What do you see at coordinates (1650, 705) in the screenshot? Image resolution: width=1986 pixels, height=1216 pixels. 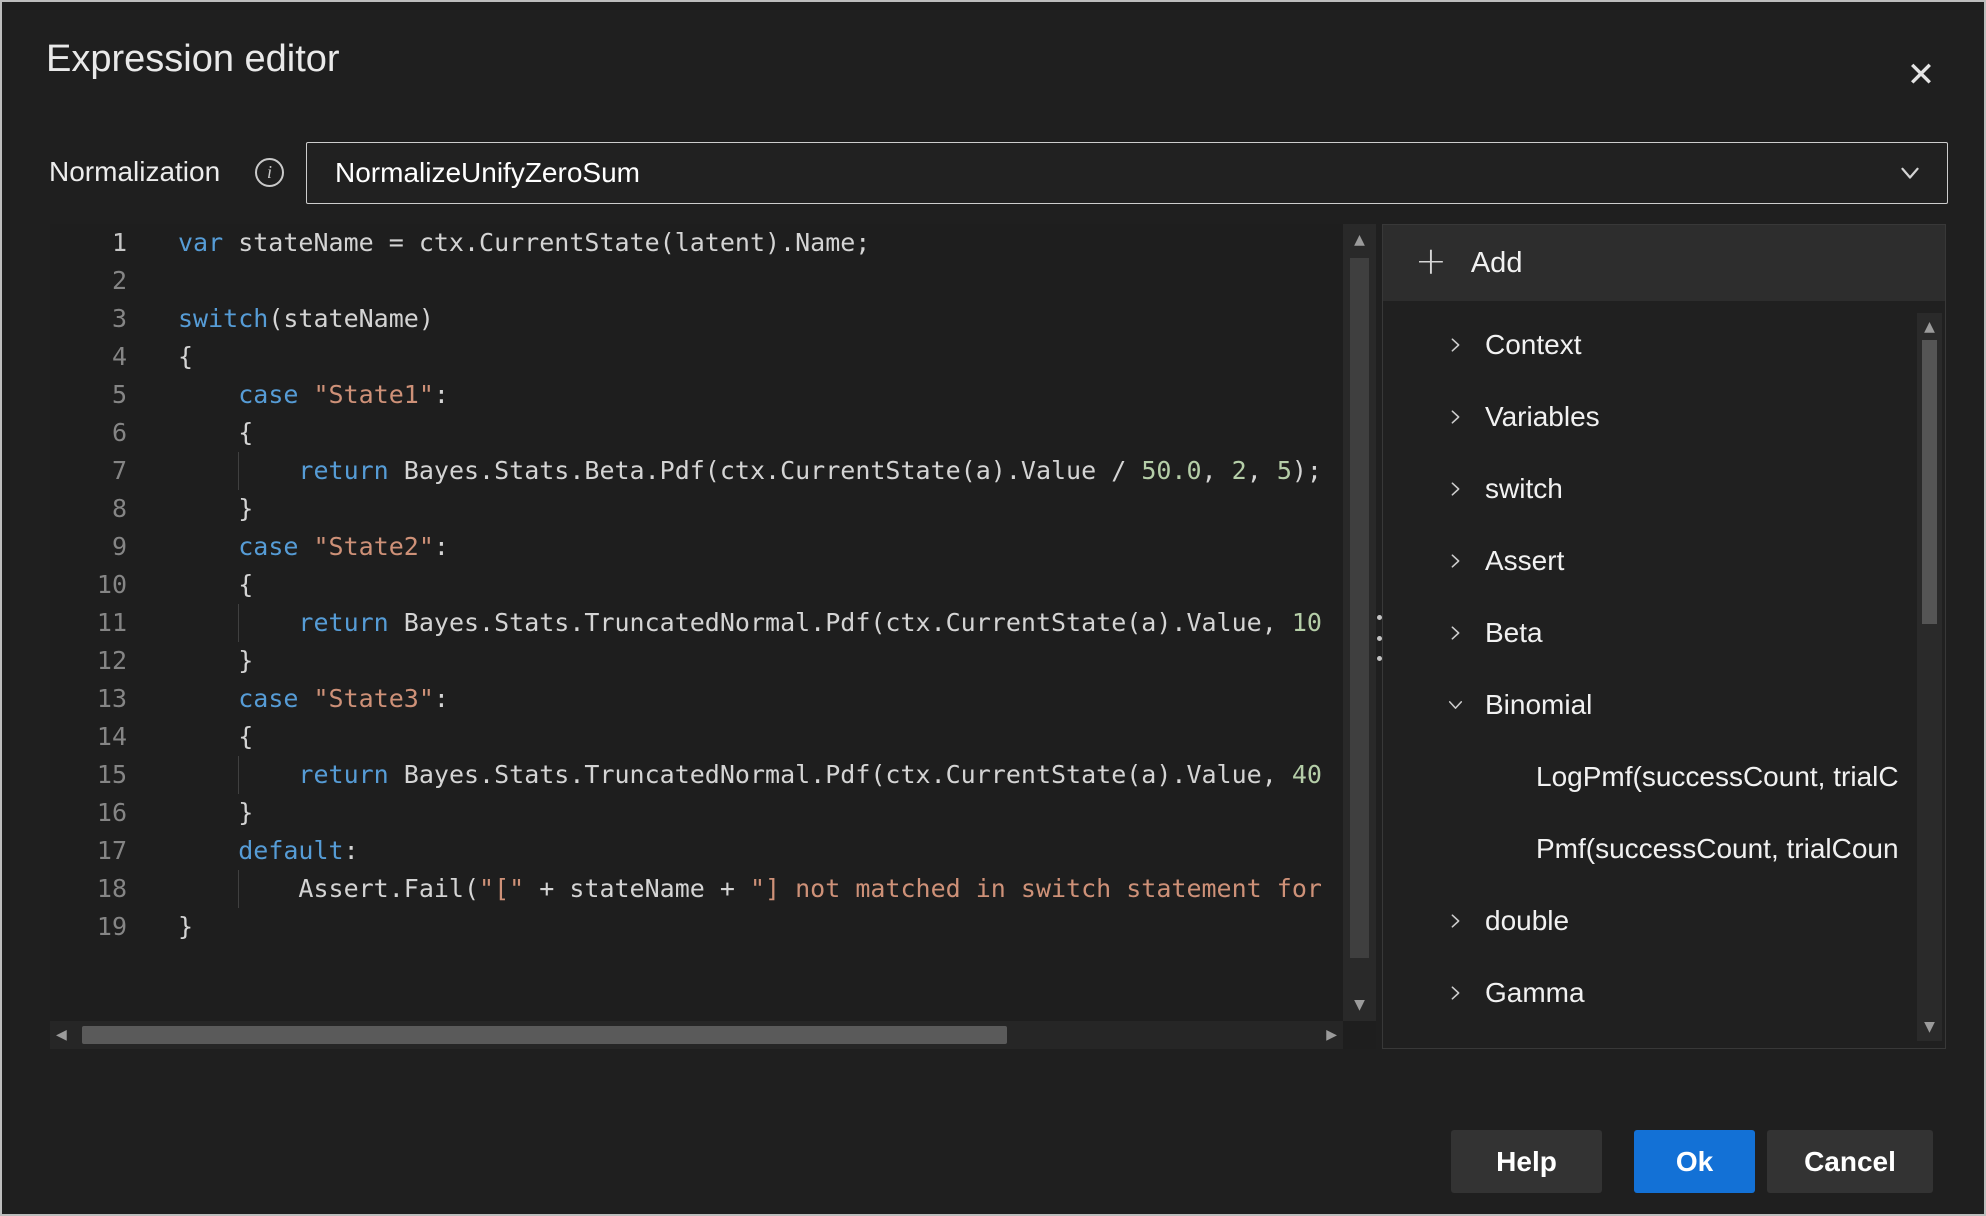 I see `tree-item-binomial: Binomial` at bounding box center [1650, 705].